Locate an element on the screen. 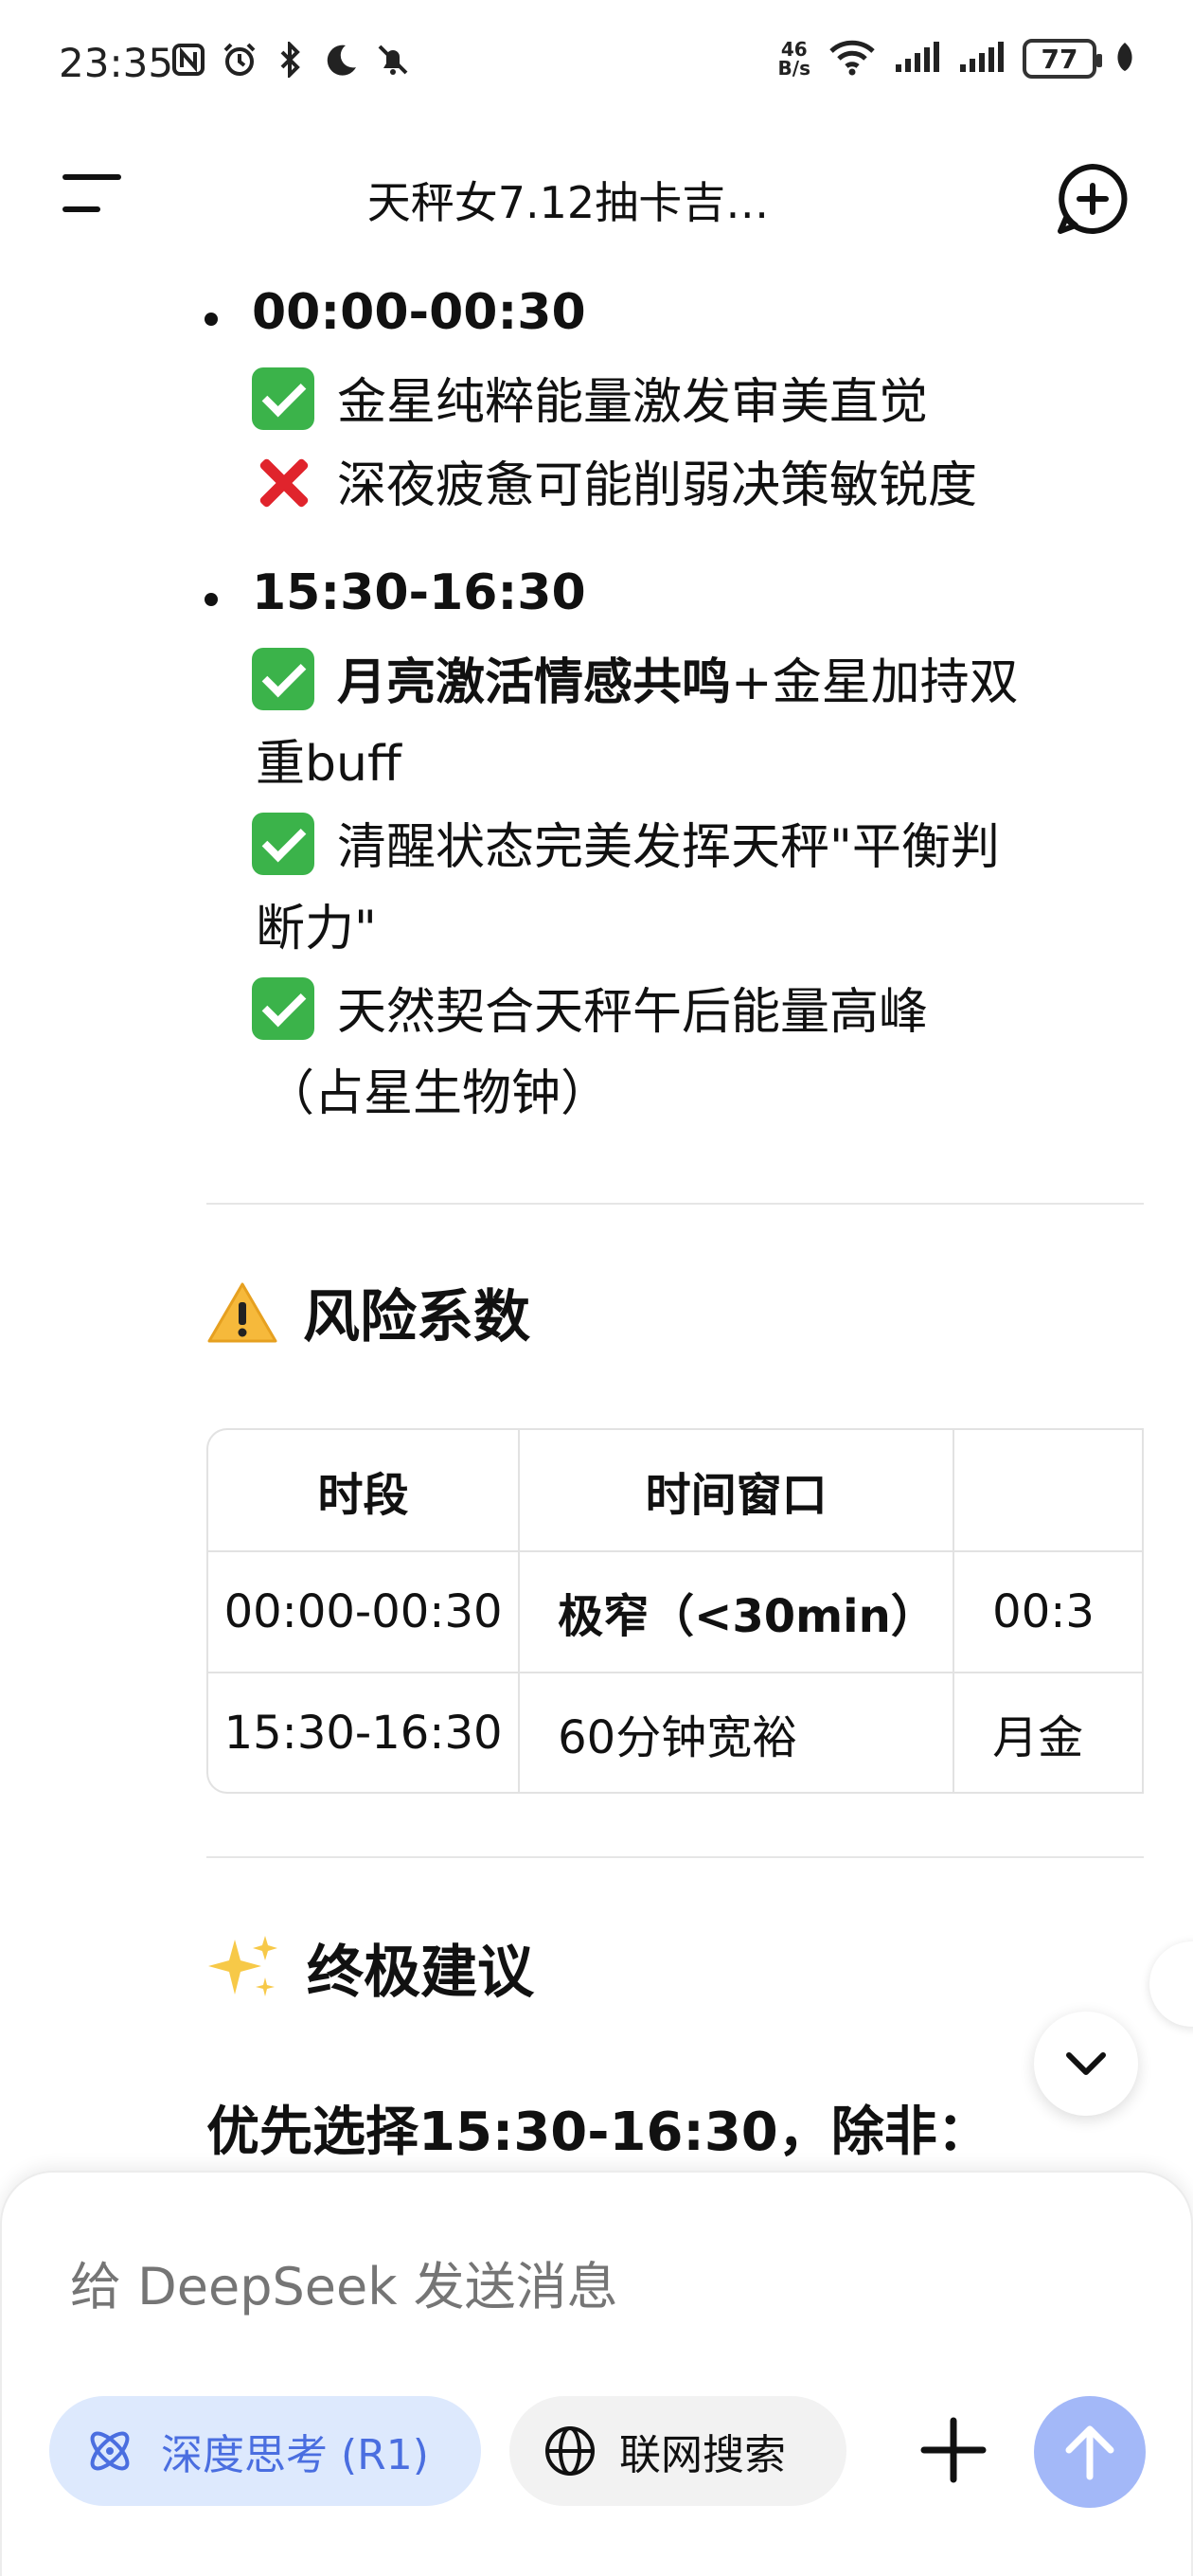  time-slot-1-heading: 00:00-00:30 is located at coordinates (419, 312).